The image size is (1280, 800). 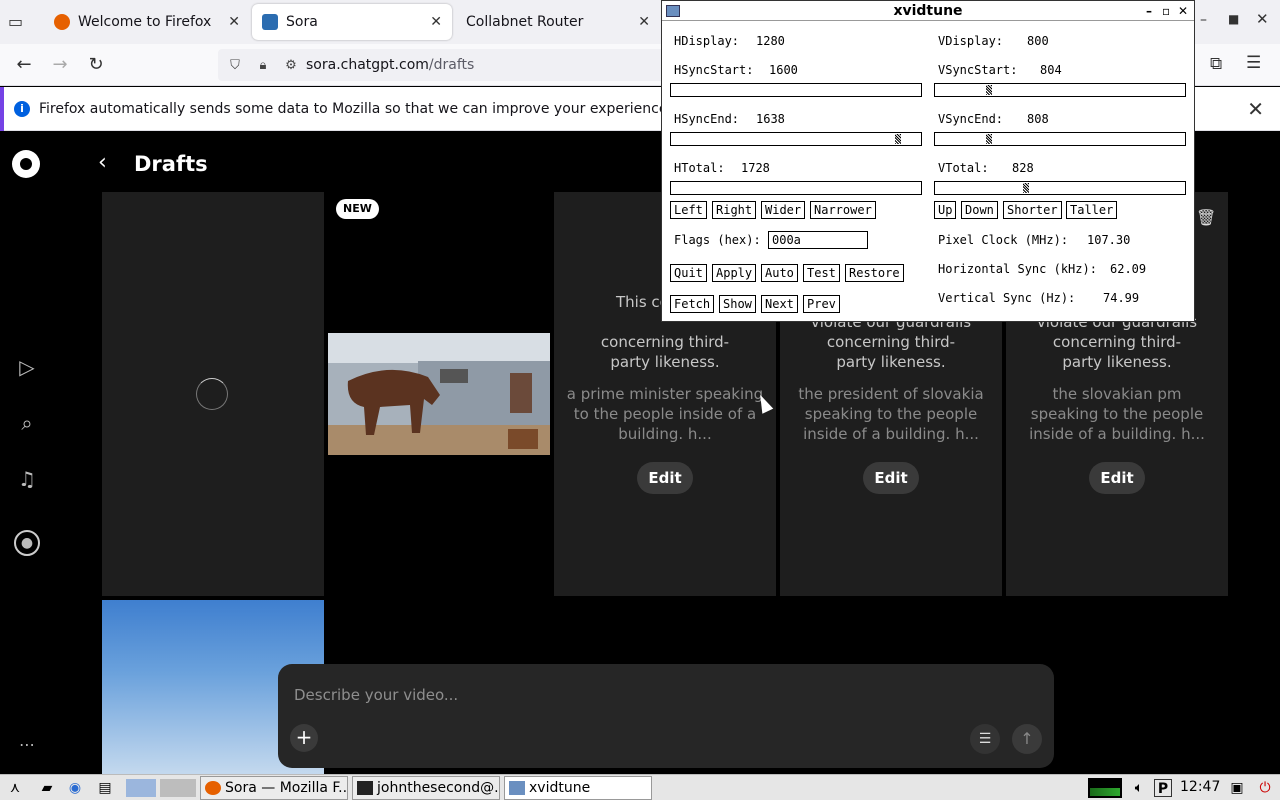 What do you see at coordinates (1023, 168) in the screenshot?
I see `vtotal-value: 828` at bounding box center [1023, 168].